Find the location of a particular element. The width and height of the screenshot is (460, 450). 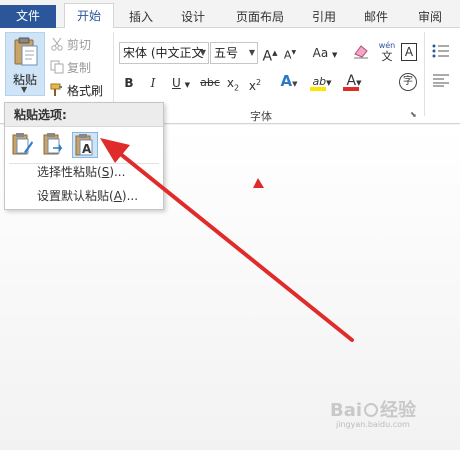

font-group-label: 字体 is located at coordinates (261, 116).